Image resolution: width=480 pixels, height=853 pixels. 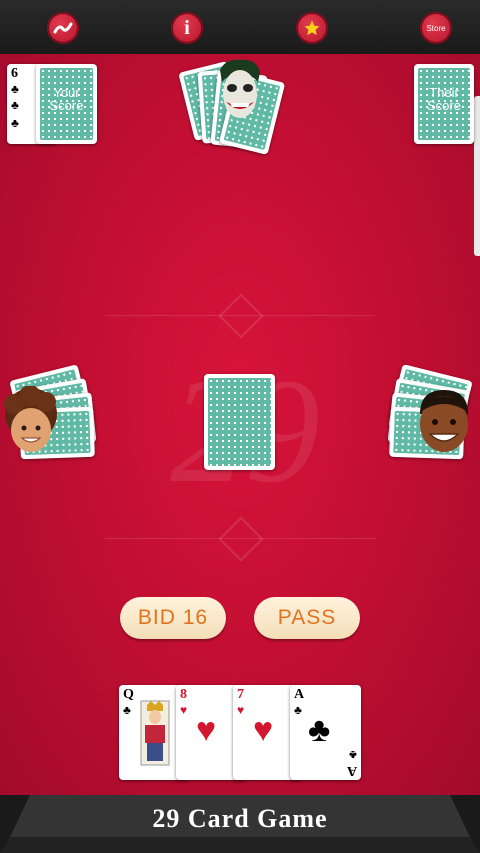 What do you see at coordinates (14, 73) in the screenshot?
I see `score-card-rank: 6` at bounding box center [14, 73].